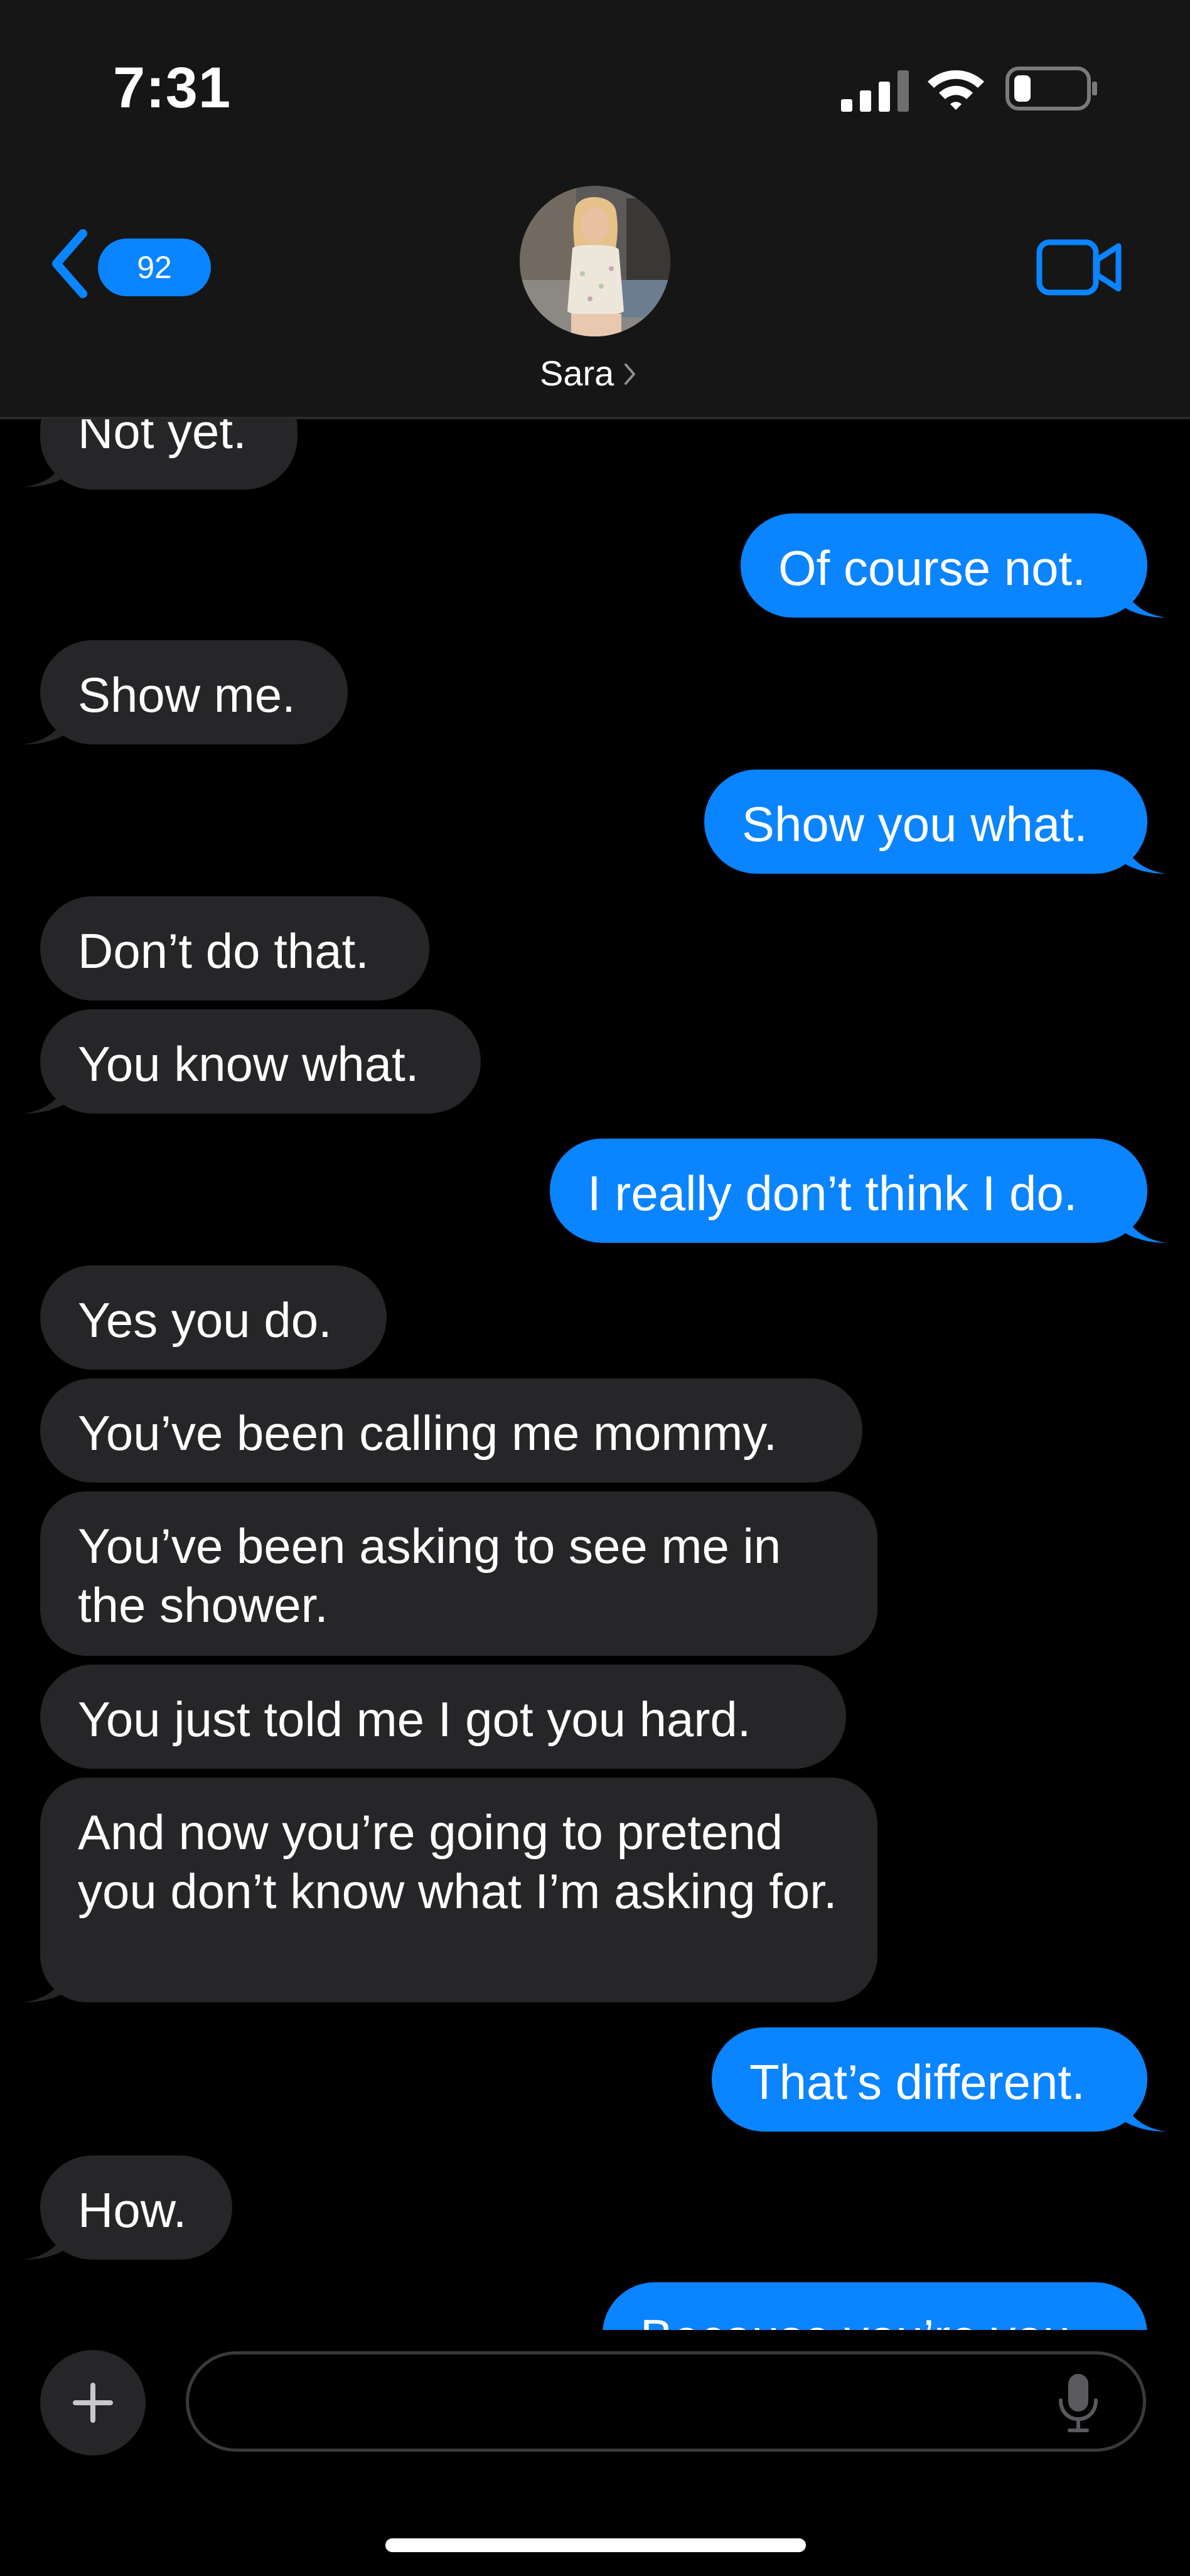 Image resolution: width=1190 pixels, height=2576 pixels. Describe the element at coordinates (832, 1193) in the screenshot. I see `message-text: I really don’t think I do.` at that location.